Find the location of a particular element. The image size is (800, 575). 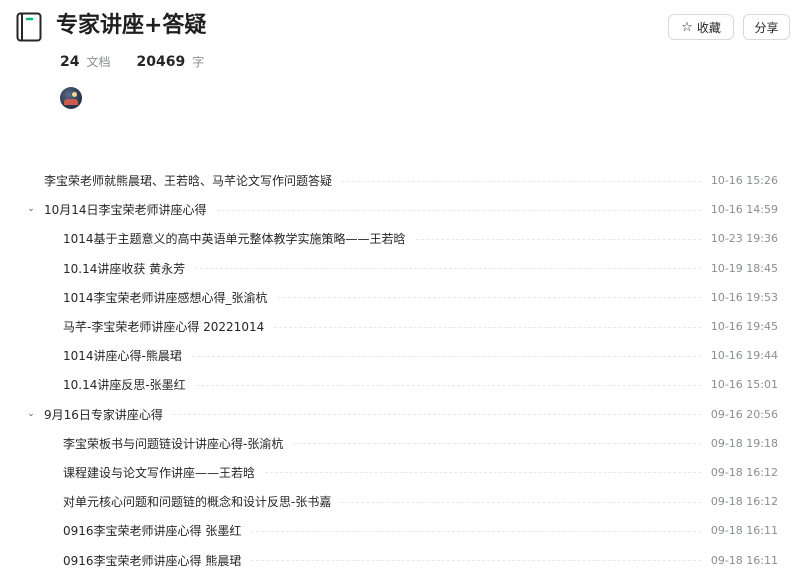

item-time: 10-16 14:59 is located at coordinates (744, 210).